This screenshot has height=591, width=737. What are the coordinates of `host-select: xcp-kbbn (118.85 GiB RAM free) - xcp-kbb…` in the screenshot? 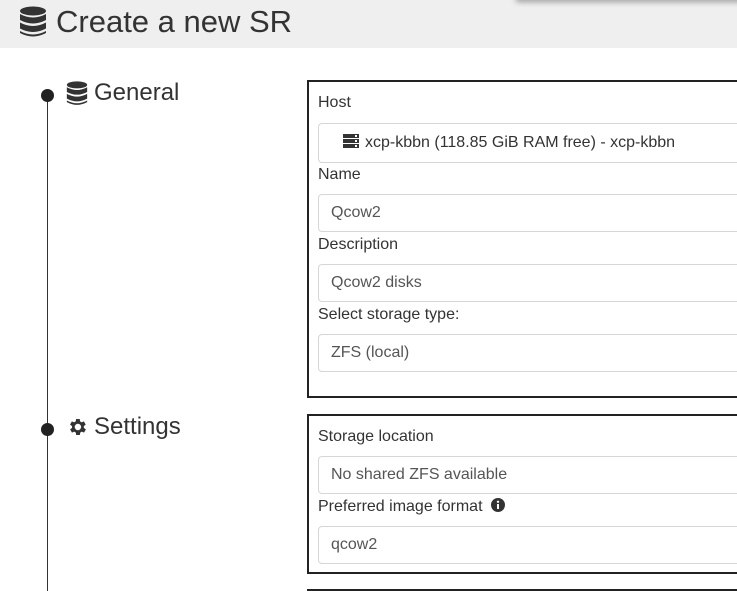 It's located at (527, 143).